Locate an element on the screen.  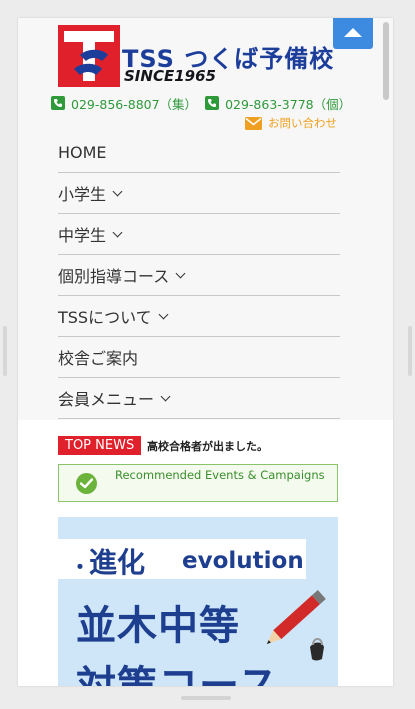
left-edge-handle is located at coordinates (5, 351).